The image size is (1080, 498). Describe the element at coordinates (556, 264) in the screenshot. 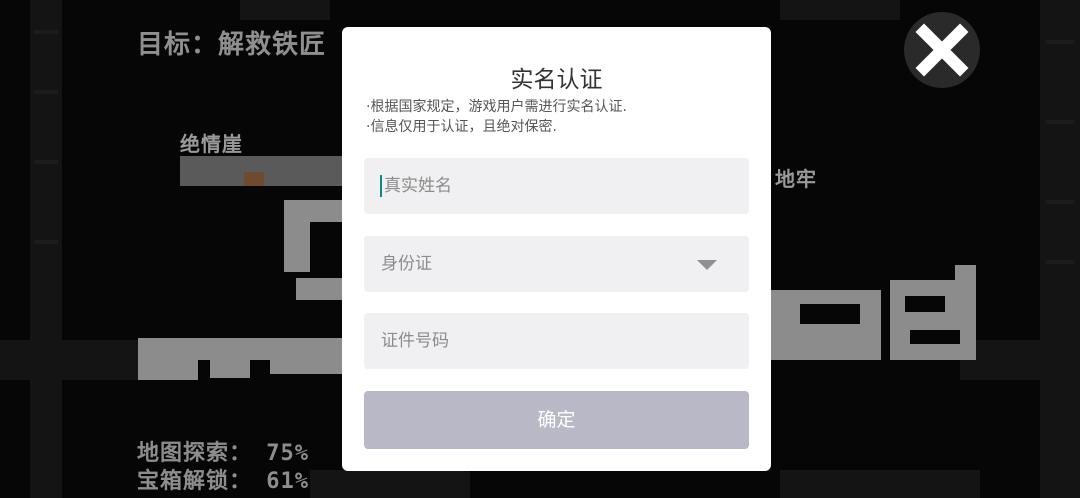

I see `id-type-select: 身份证` at that location.